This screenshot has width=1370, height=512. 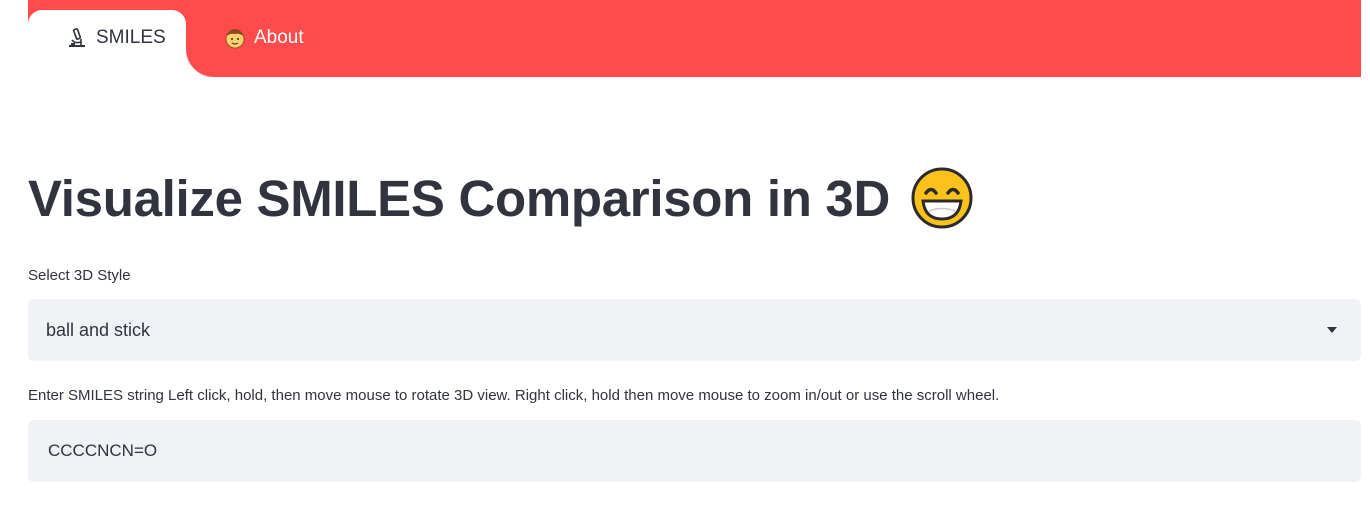 What do you see at coordinates (942, 198) in the screenshot?
I see `grinning-face-icon` at bounding box center [942, 198].